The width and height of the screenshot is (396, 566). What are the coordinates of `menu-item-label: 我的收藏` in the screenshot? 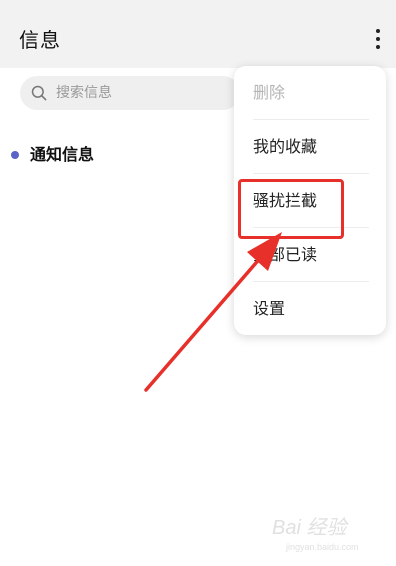 It's located at (285, 146).